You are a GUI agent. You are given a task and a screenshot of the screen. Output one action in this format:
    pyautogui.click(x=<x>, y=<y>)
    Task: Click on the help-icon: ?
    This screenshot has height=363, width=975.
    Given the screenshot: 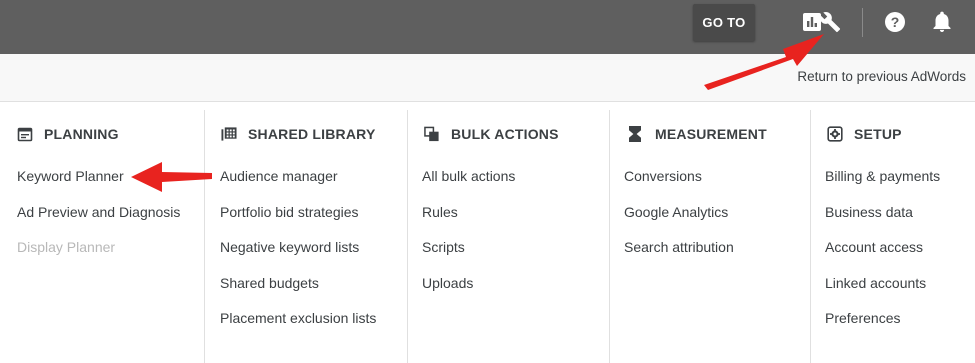 What is the action you would take?
    pyautogui.click(x=895, y=22)
    